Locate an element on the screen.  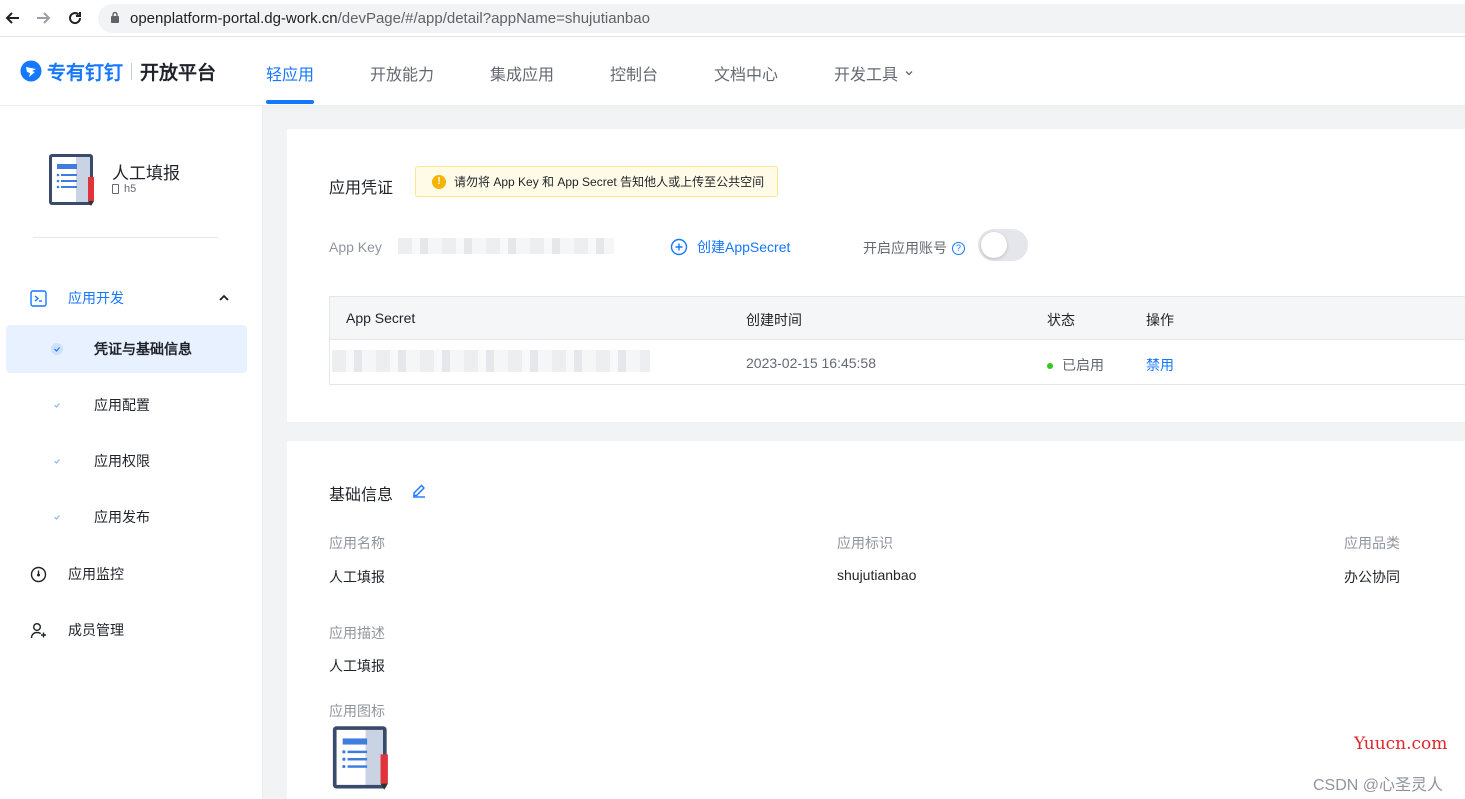
app-secret-value-masked is located at coordinates (491, 361).